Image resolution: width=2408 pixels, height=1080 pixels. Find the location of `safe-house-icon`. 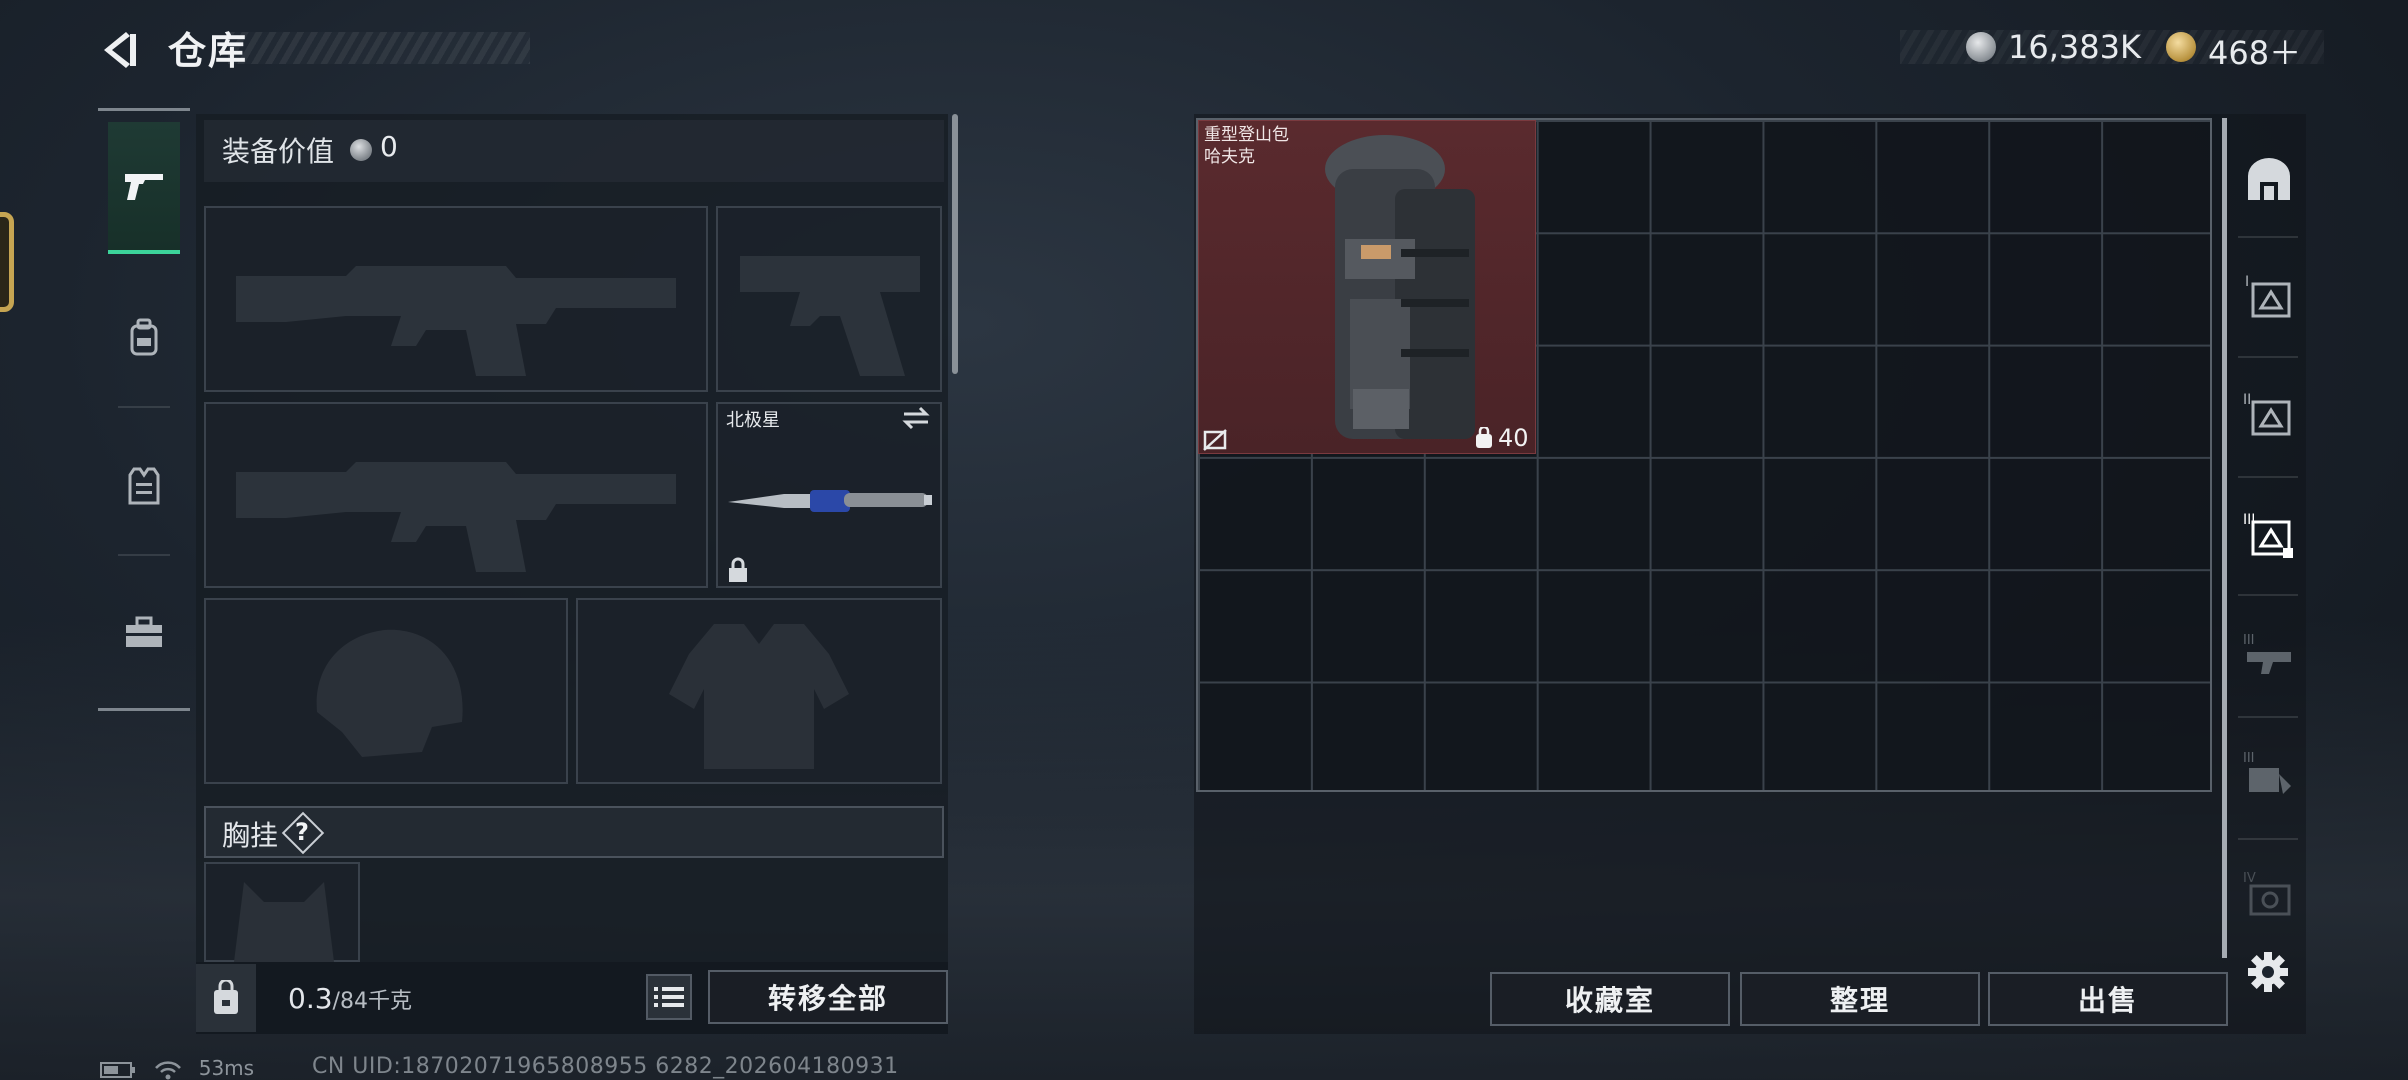

safe-house-icon is located at coordinates (2269, 179).